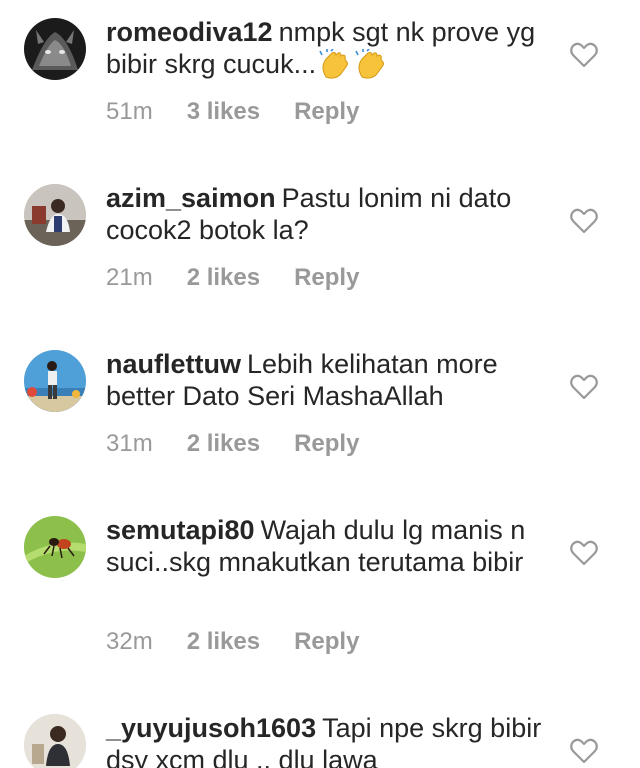  I want to click on likes-count: 3 likes, so click(223, 112).